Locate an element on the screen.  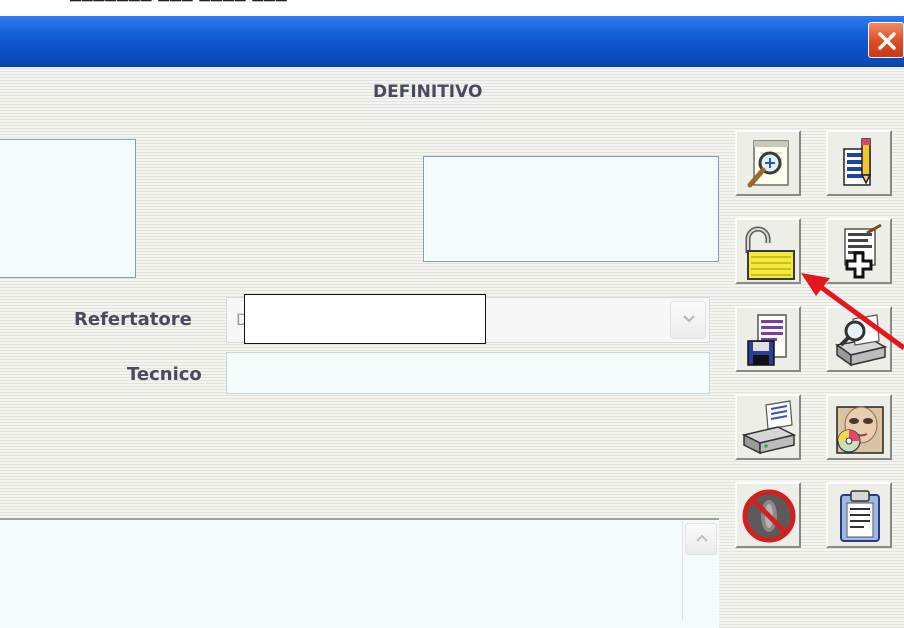
pencil-document-icon is located at coordinates (857, 162).